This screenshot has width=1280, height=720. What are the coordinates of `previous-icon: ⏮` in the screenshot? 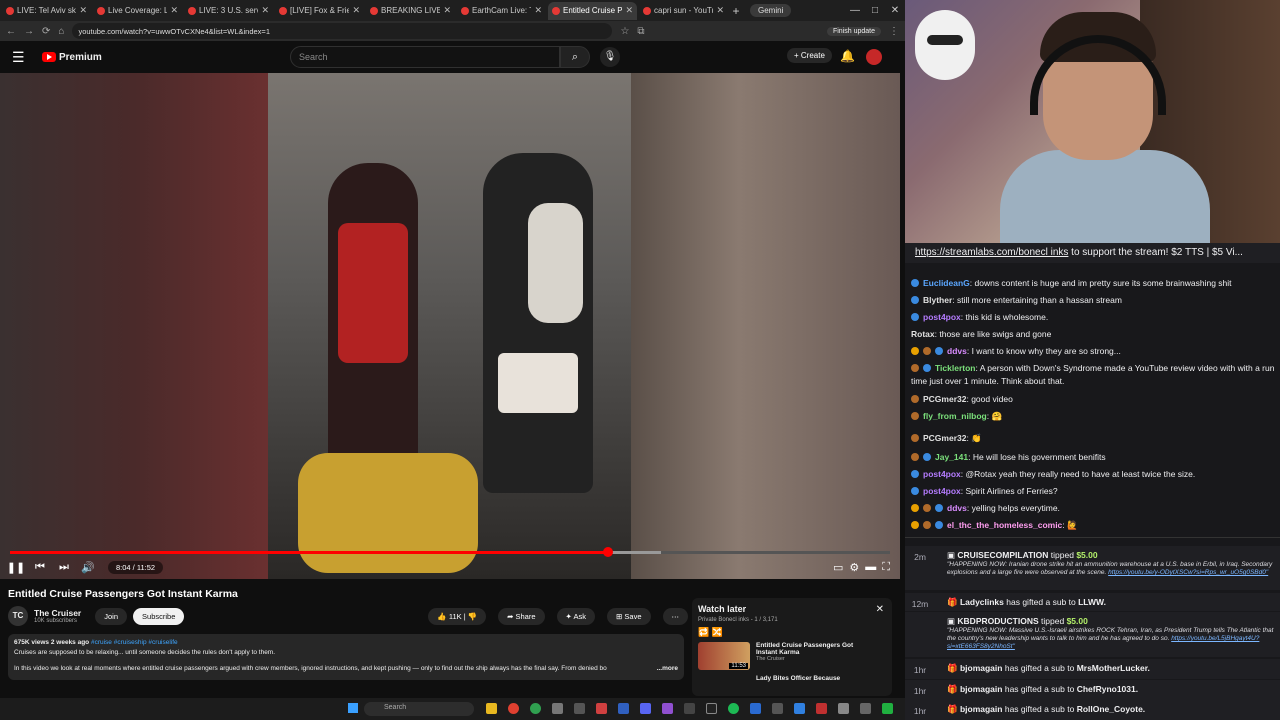 It's located at (40, 567).